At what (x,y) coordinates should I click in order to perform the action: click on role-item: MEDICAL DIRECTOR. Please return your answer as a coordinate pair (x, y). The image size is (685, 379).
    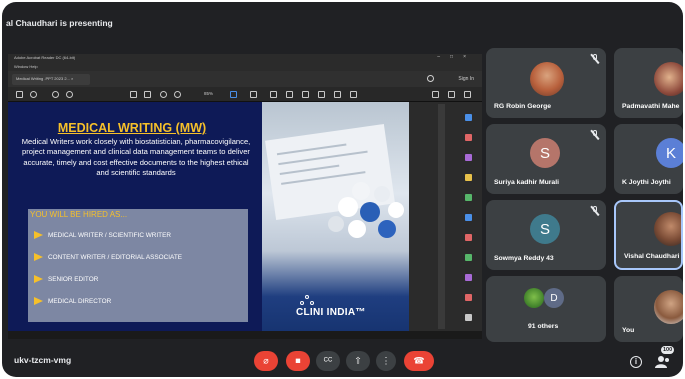
    Looking at the image, I should click on (72, 301).